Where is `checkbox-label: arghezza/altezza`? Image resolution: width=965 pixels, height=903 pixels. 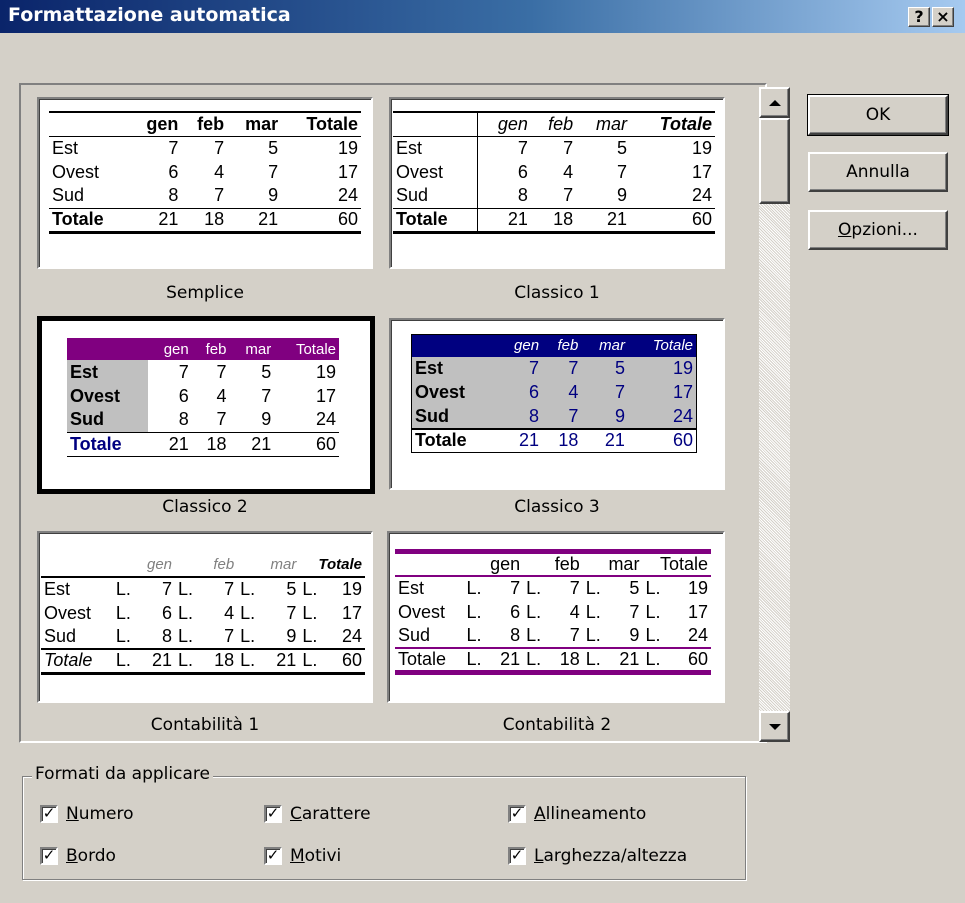 checkbox-label: arghezza/altezza is located at coordinates (615, 856).